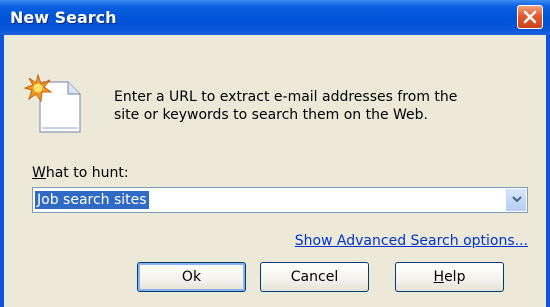  I want to click on title-bar: New Search, so click(275, 17).